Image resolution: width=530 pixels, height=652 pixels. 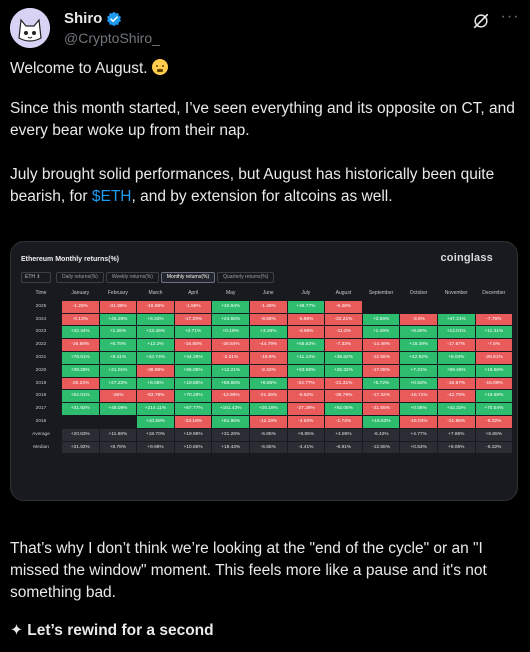 I want to click on table-cell: +0.16%, so click(x=230, y=332).